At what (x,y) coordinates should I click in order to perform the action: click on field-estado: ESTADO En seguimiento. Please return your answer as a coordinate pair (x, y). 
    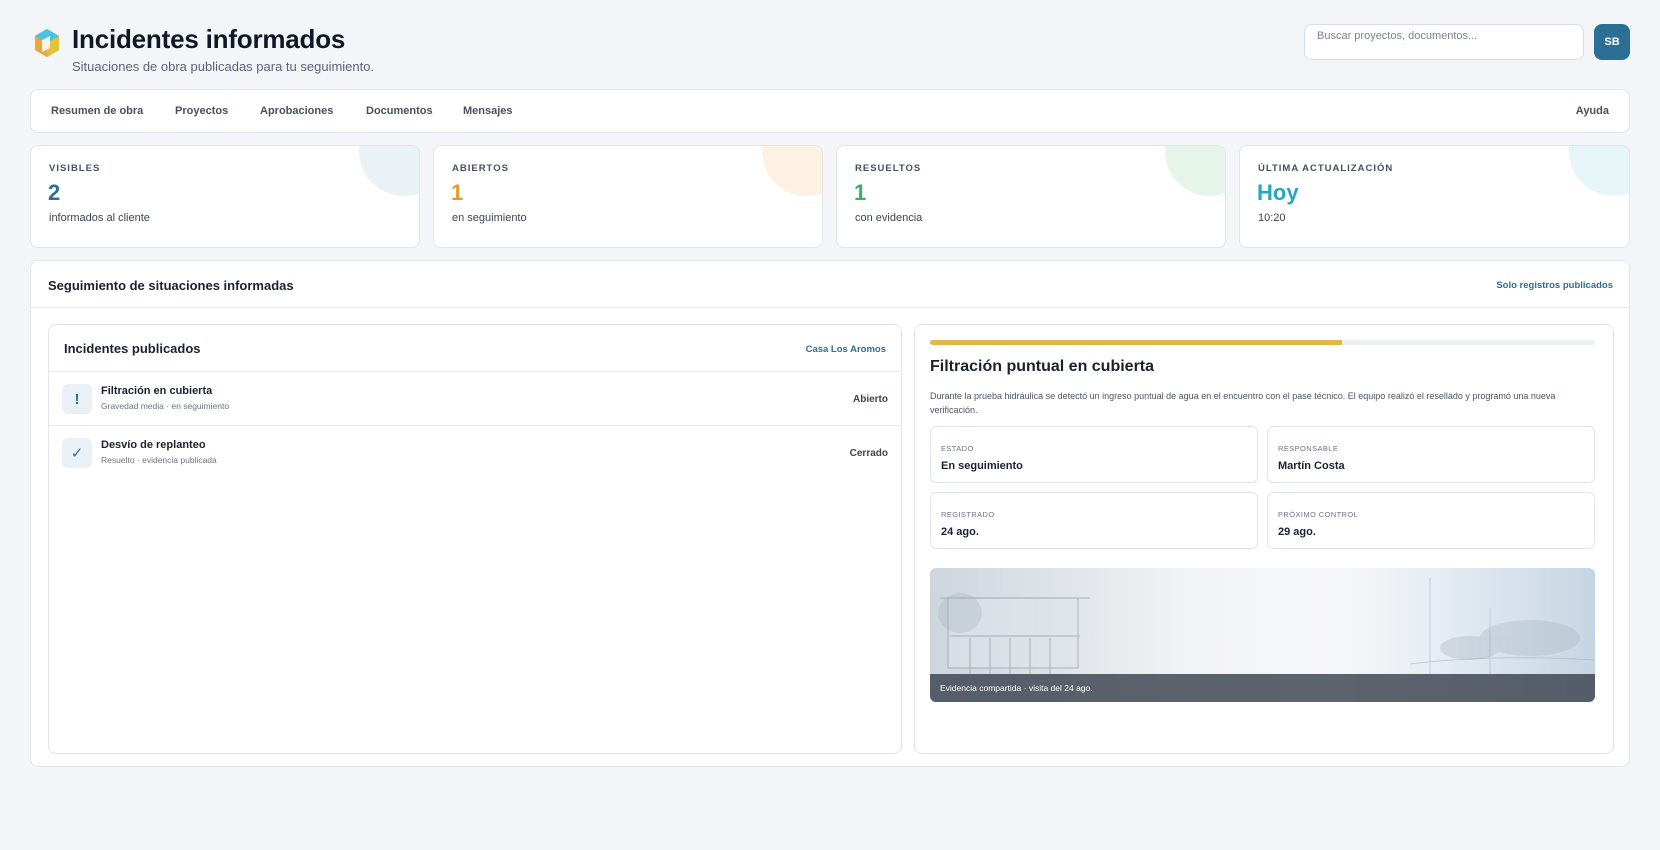
    Looking at the image, I should click on (1094, 454).